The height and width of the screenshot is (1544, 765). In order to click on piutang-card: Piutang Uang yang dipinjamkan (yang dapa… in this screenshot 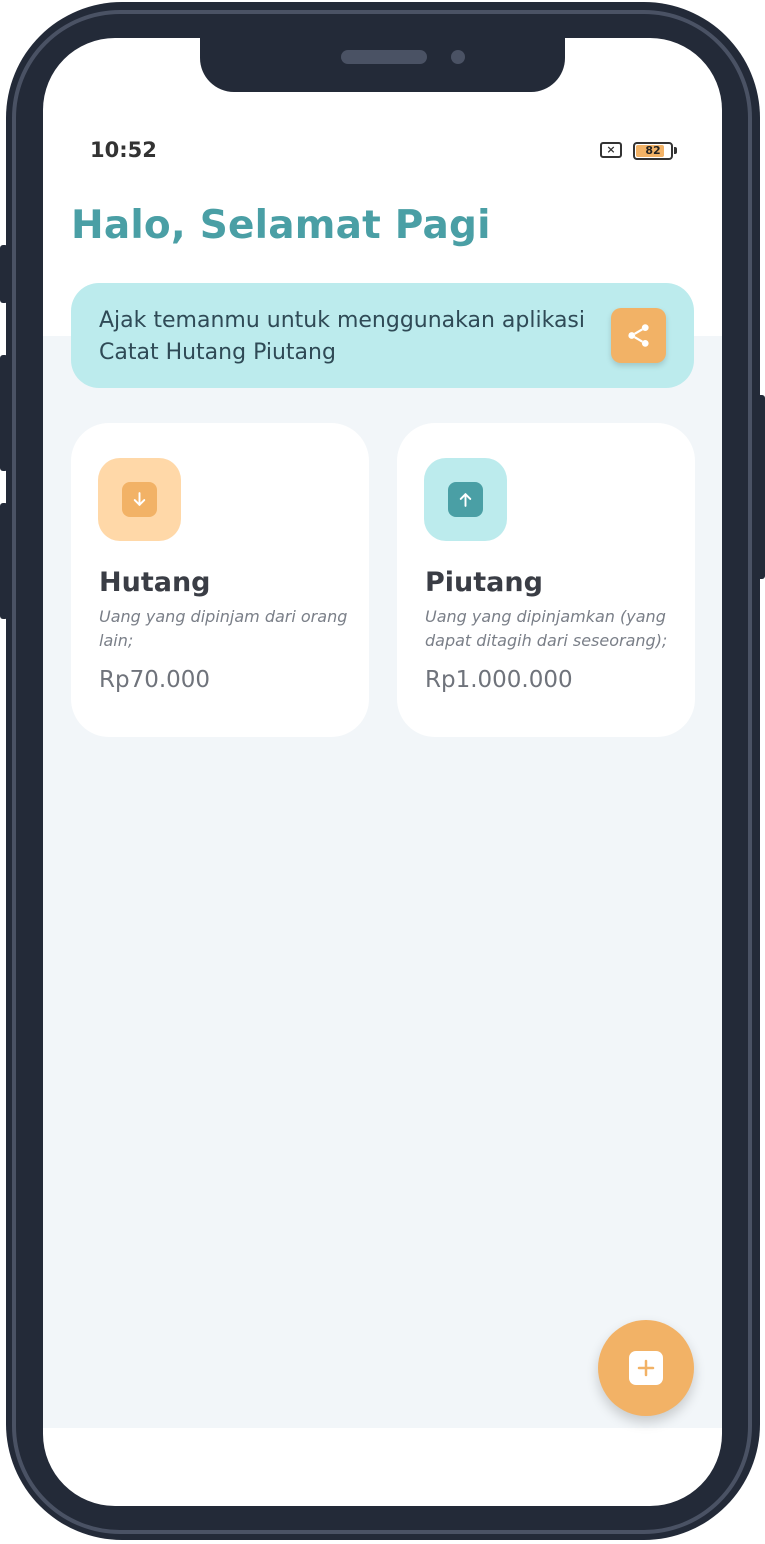, I will do `click(546, 580)`.